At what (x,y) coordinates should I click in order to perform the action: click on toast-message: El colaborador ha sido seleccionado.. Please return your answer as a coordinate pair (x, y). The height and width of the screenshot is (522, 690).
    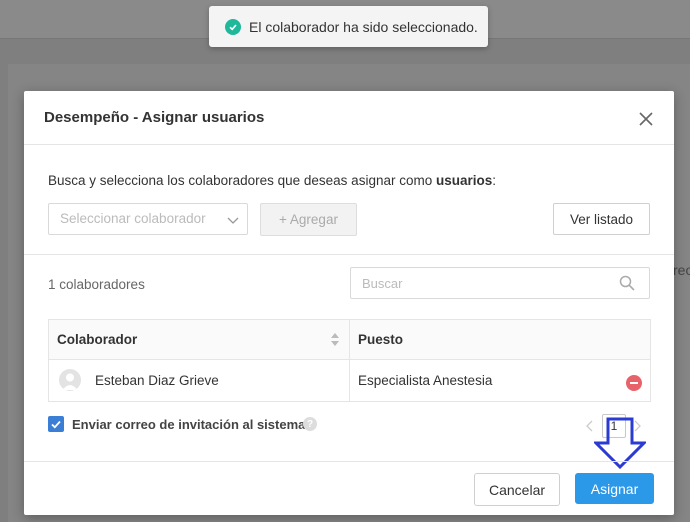
    Looking at the image, I should click on (363, 26).